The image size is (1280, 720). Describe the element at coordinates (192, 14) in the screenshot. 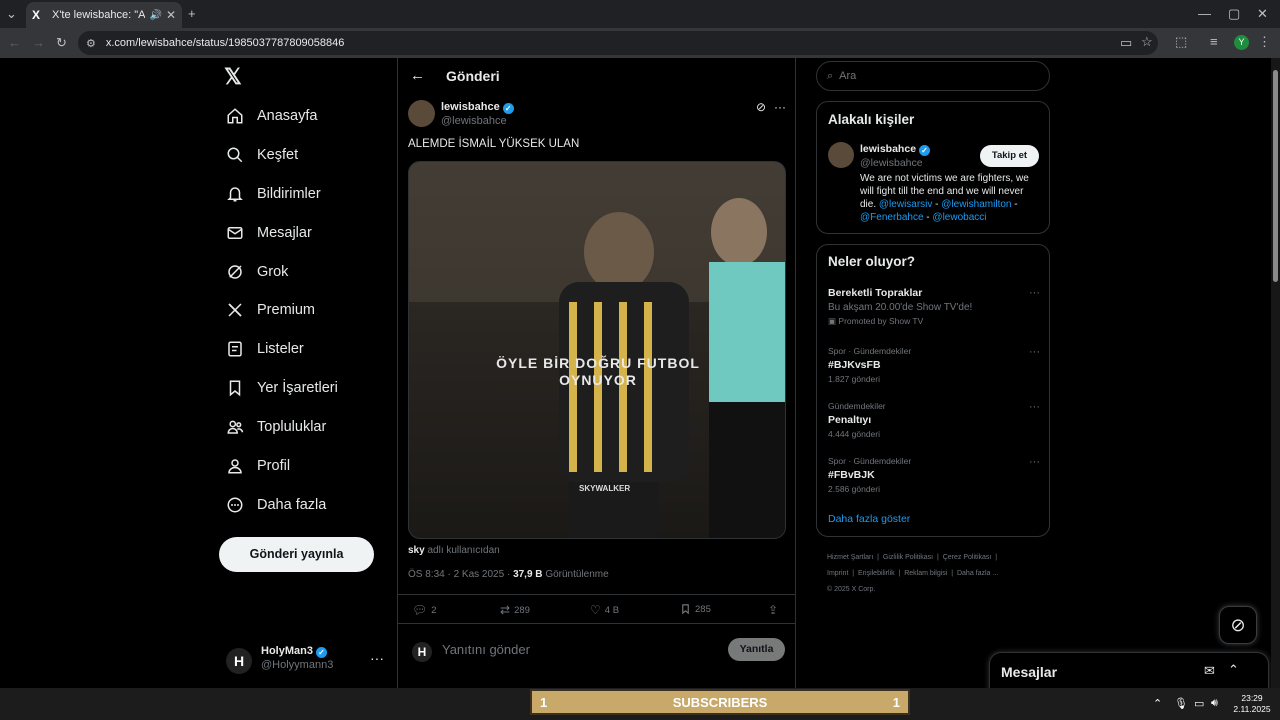

I see `new-tab-icon: +` at that location.